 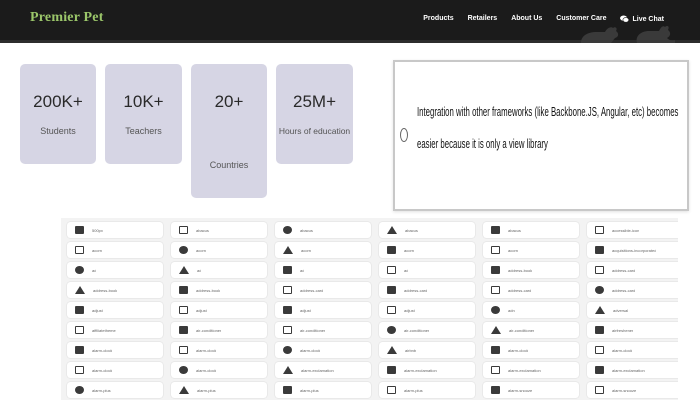 I want to click on radio-button, so click(x=404, y=135).